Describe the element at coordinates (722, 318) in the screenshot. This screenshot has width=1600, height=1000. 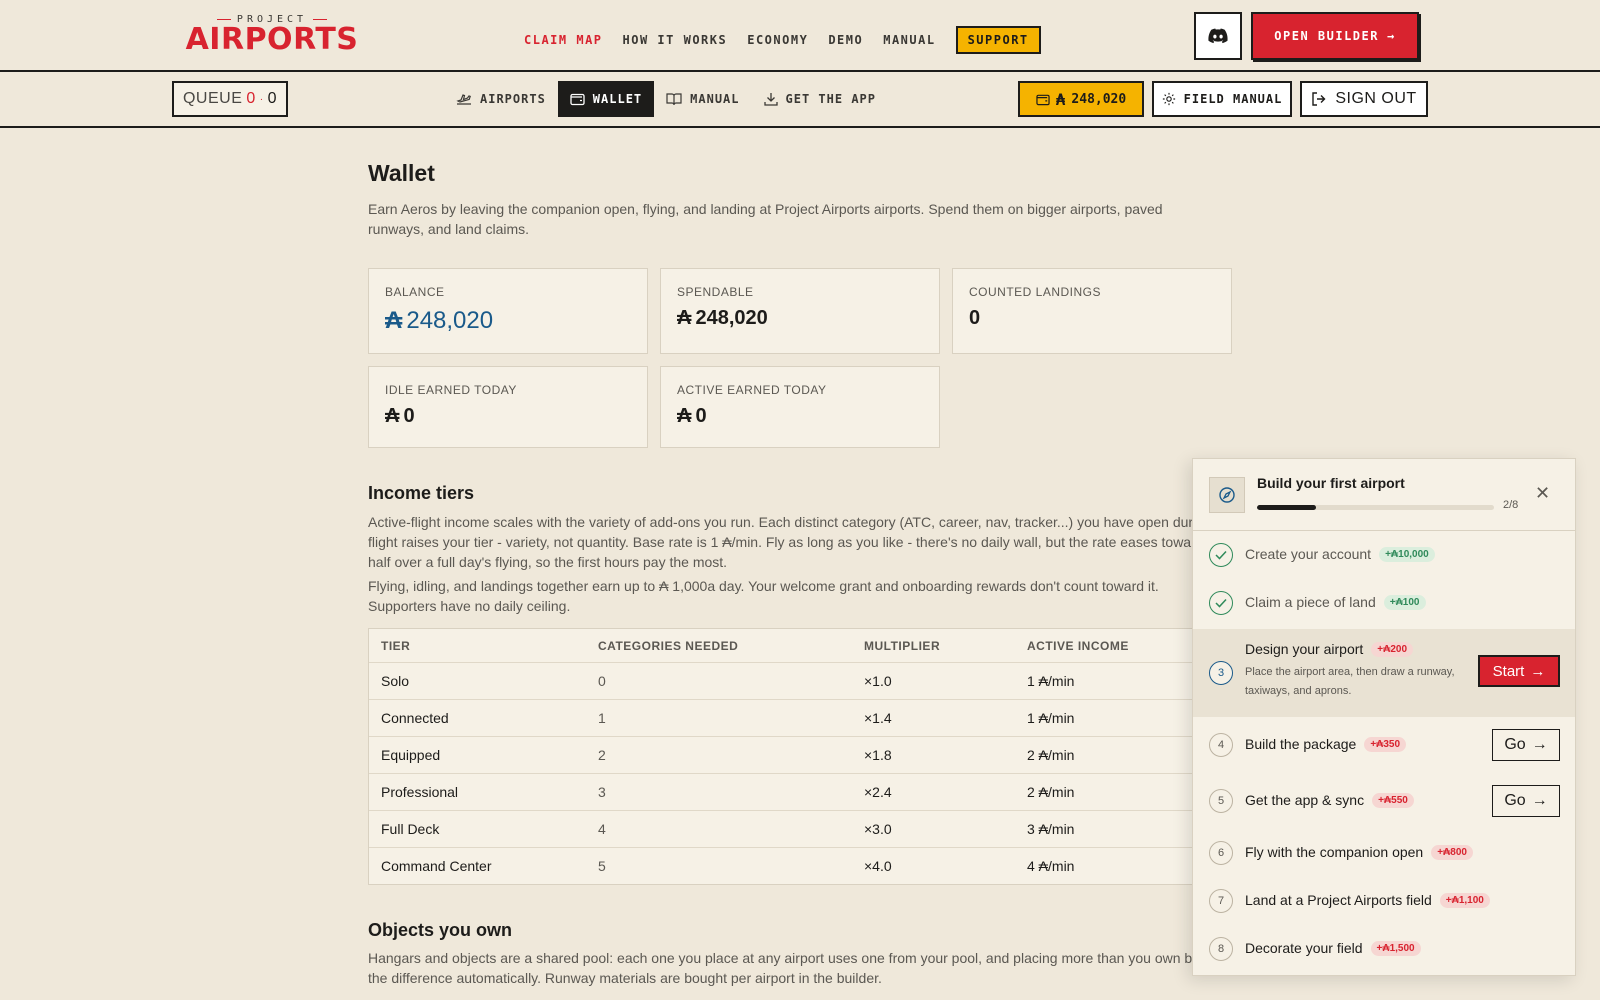
I see `card-value: ₳ 248,020` at that location.